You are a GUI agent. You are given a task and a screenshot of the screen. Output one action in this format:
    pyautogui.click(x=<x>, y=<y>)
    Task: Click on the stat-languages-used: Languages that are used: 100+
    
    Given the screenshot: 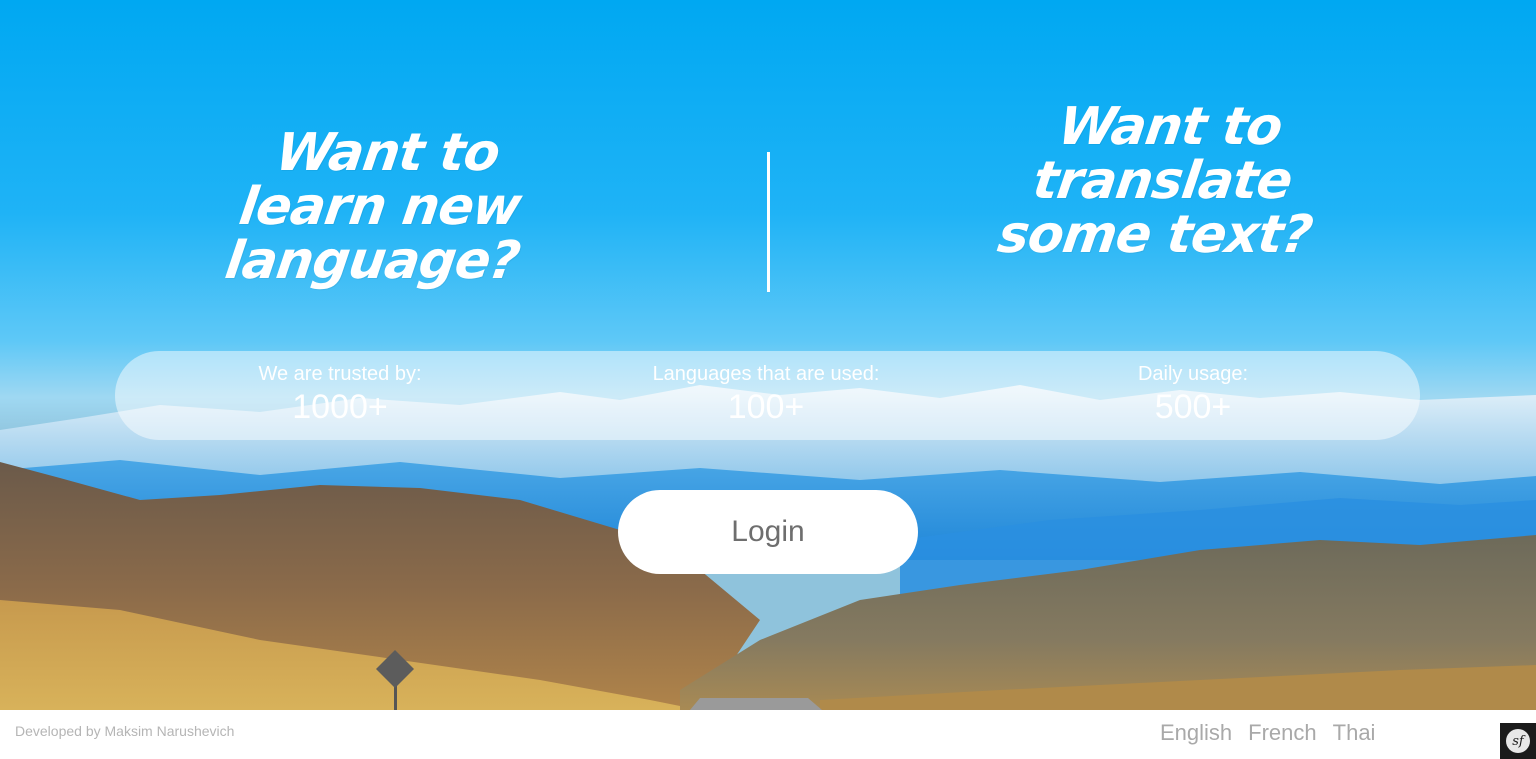 What is the action you would take?
    pyautogui.click(x=766, y=394)
    